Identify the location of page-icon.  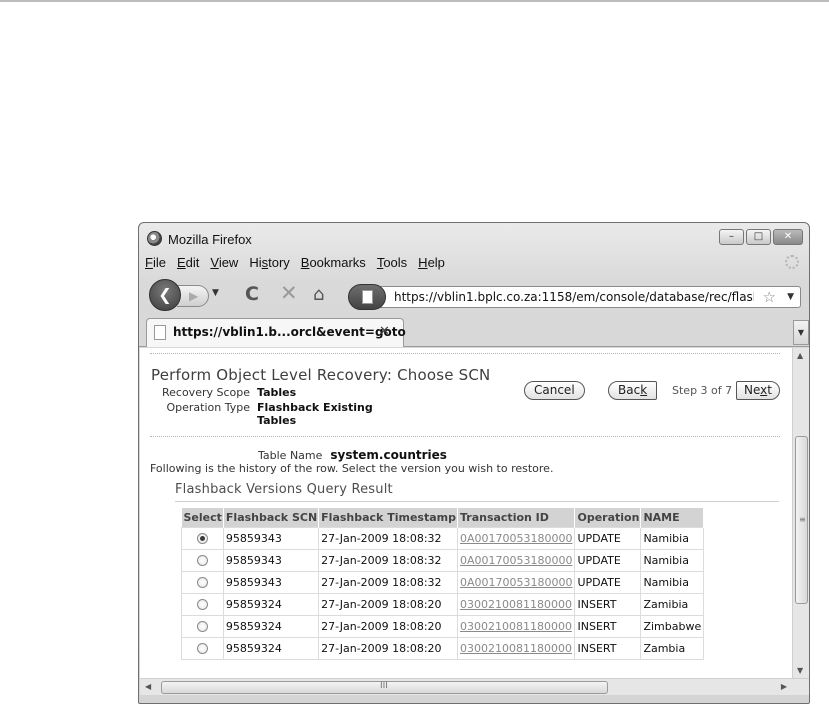
(367, 297).